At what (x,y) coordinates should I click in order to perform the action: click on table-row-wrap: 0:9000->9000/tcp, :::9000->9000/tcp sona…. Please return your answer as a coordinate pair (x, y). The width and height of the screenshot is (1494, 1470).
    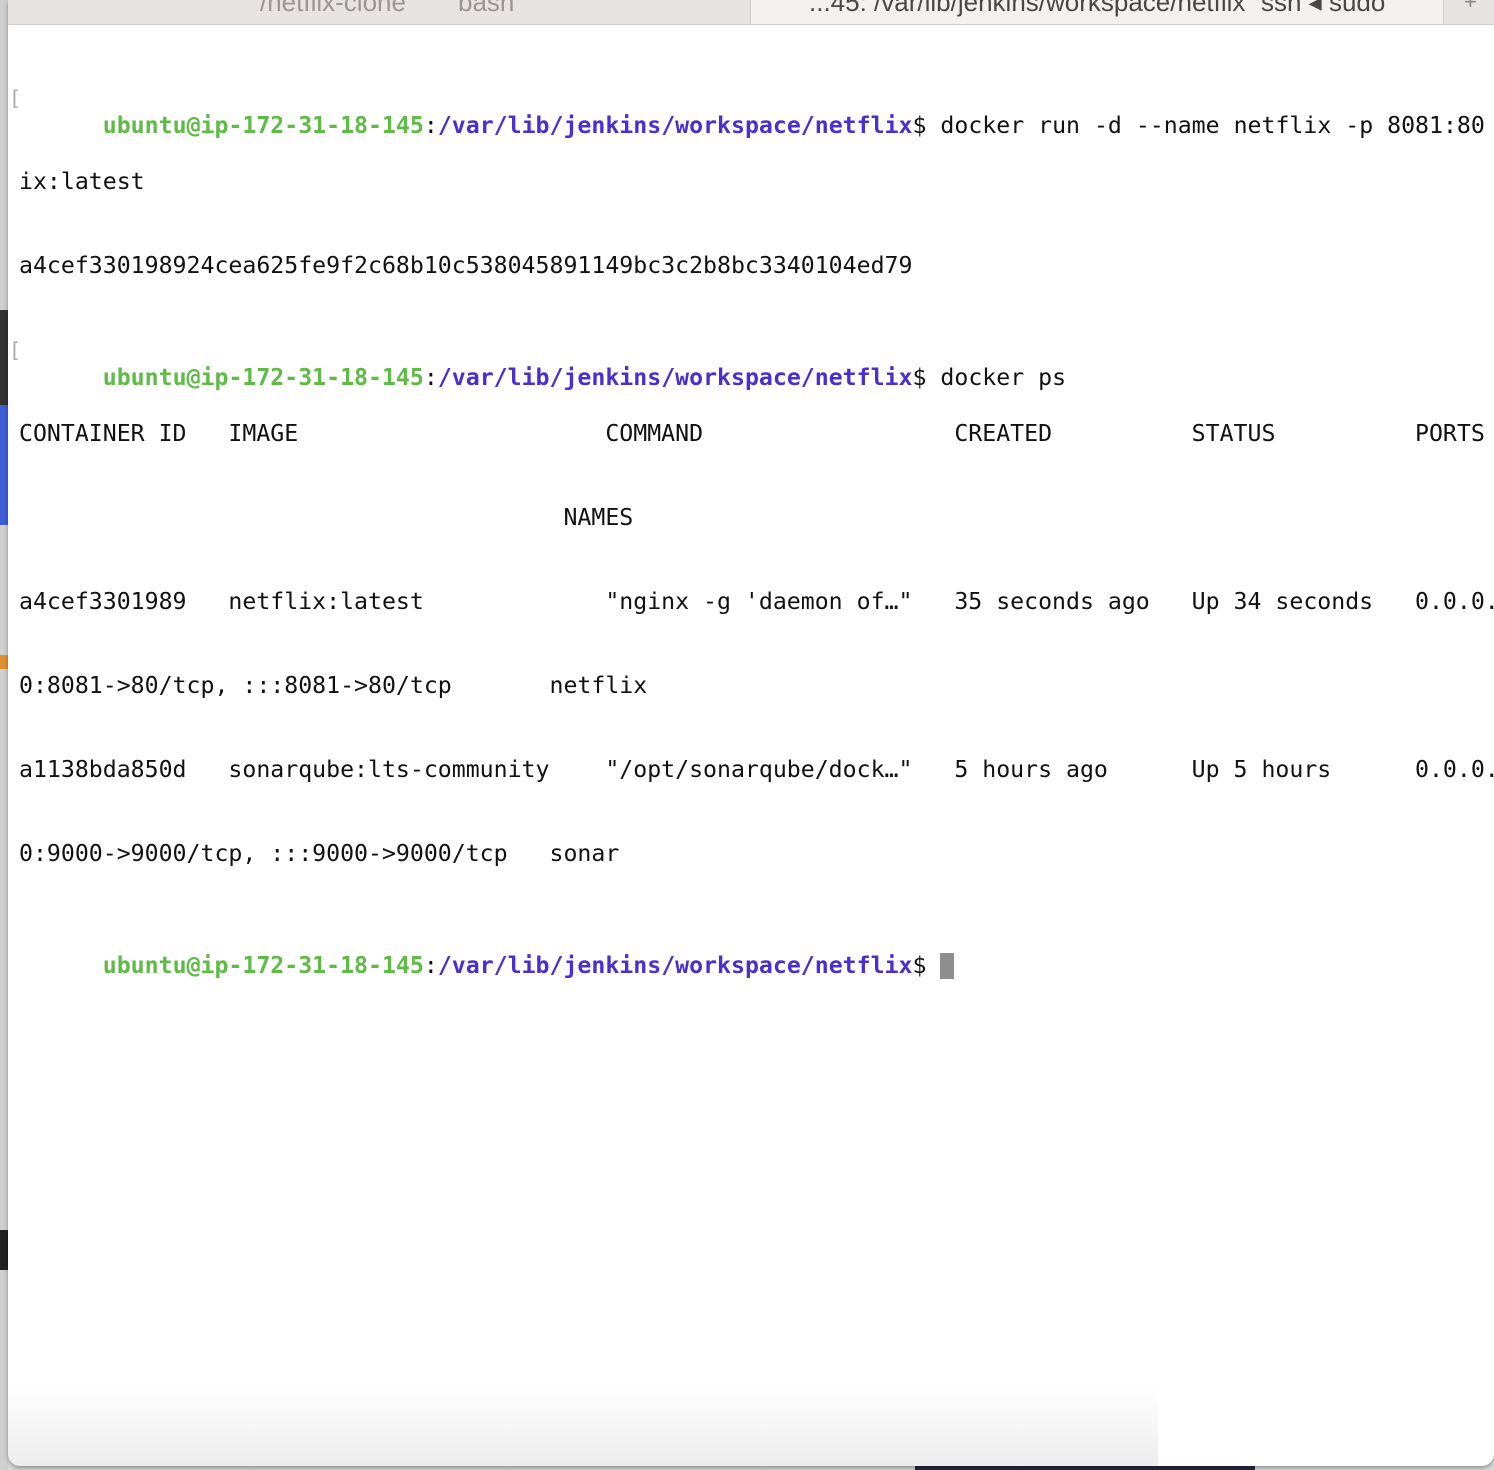
    Looking at the image, I should click on (319, 853).